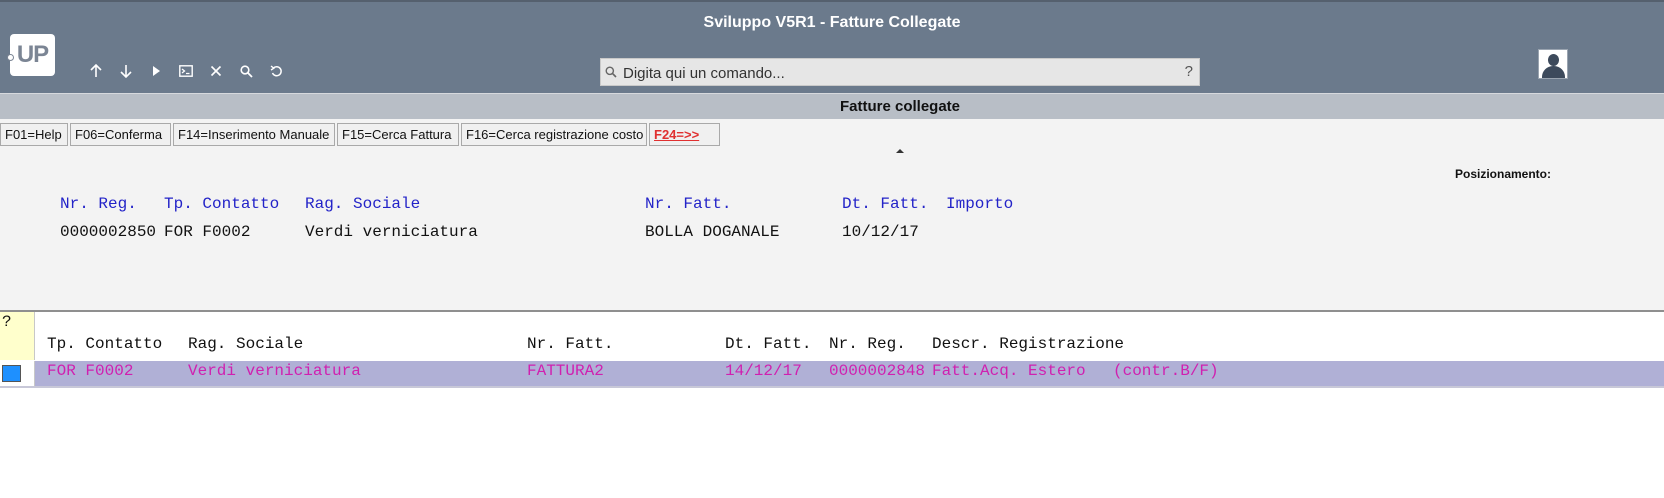 The height and width of the screenshot is (498, 1664). What do you see at coordinates (276, 71) in the screenshot?
I see `undo-icon` at bounding box center [276, 71].